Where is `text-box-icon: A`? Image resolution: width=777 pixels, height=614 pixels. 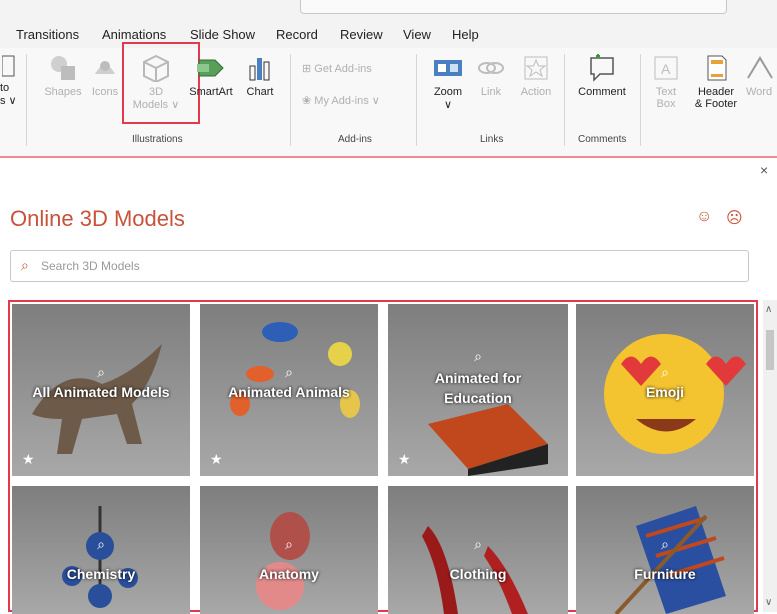 text-box-icon: A is located at coordinates (666, 68).